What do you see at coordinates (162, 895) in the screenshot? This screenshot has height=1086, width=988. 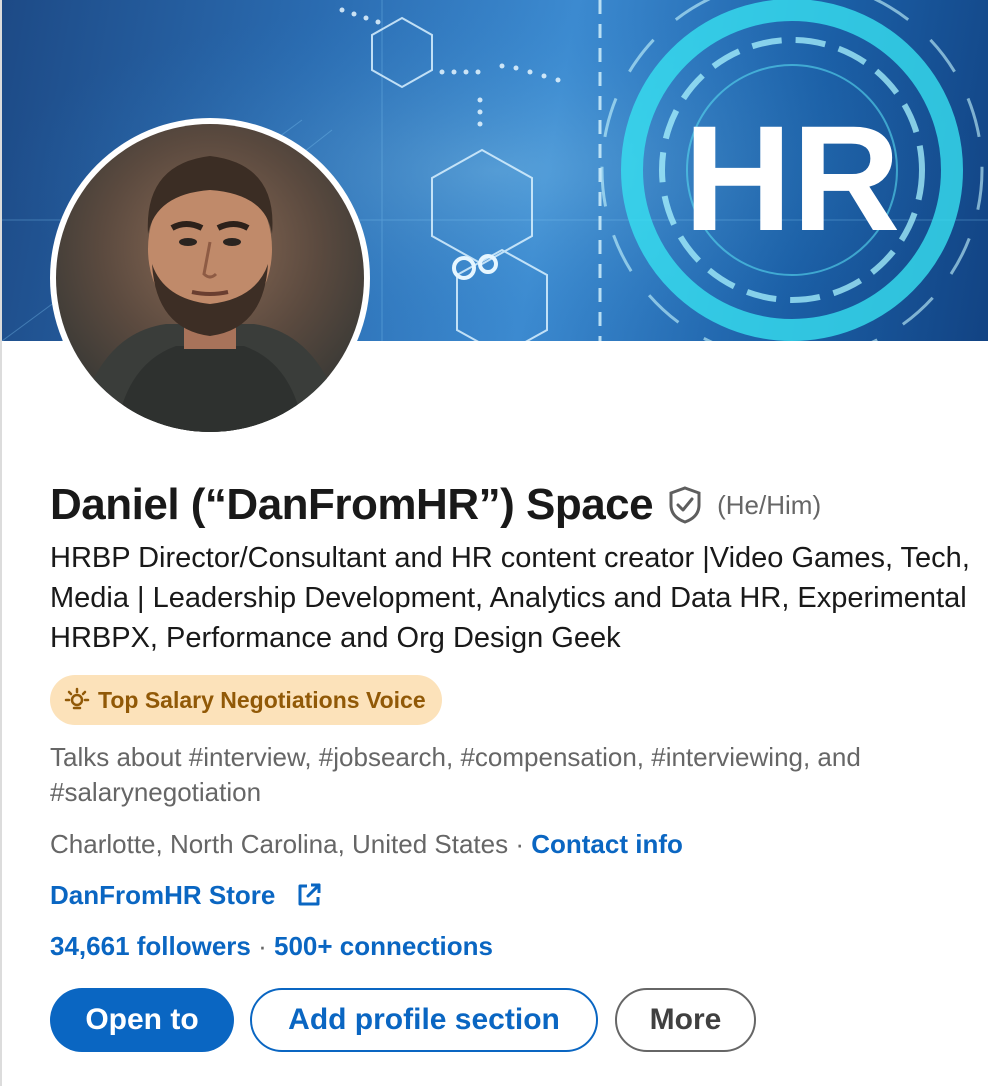 I see `website-link: DanFromHR Store` at bounding box center [162, 895].